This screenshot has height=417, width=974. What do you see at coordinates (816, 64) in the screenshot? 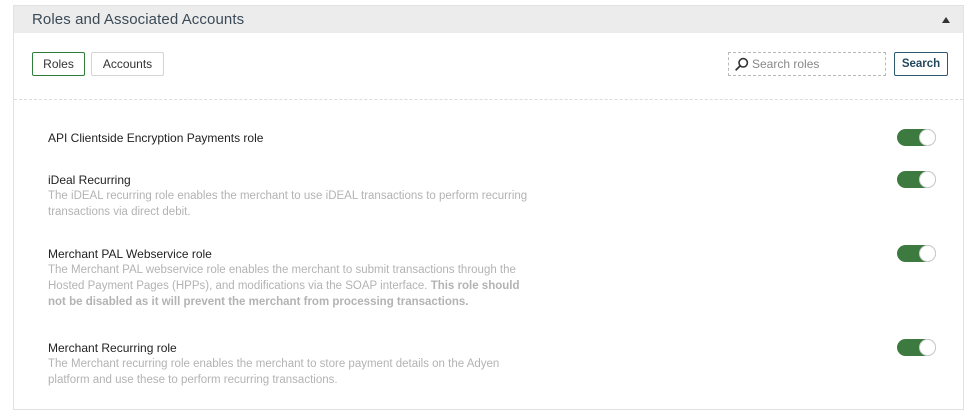
I see `search-input` at bounding box center [816, 64].